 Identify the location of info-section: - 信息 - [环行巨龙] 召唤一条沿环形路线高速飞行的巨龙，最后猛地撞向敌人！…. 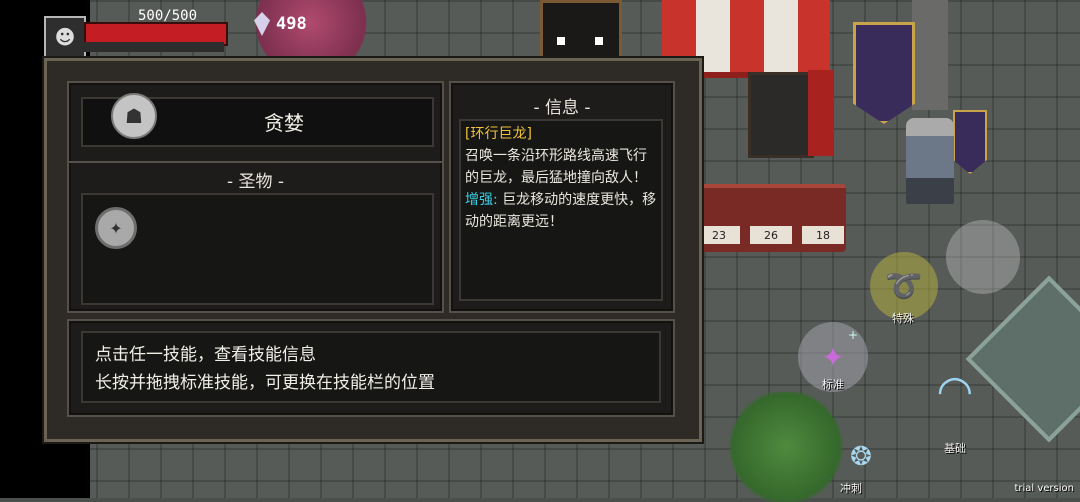
(562, 197).